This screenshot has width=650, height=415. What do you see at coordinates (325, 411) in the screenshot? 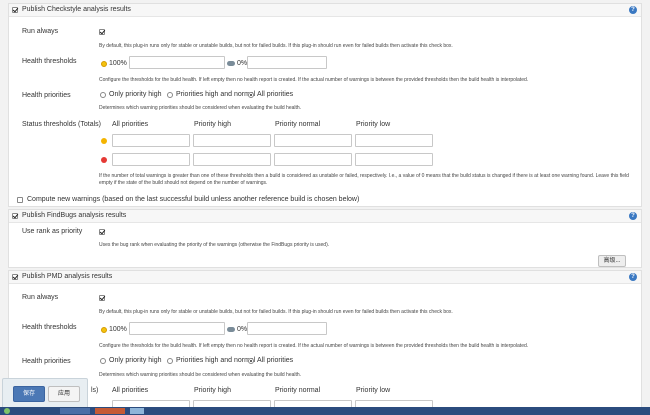
I see `os-taskbar` at bounding box center [325, 411].